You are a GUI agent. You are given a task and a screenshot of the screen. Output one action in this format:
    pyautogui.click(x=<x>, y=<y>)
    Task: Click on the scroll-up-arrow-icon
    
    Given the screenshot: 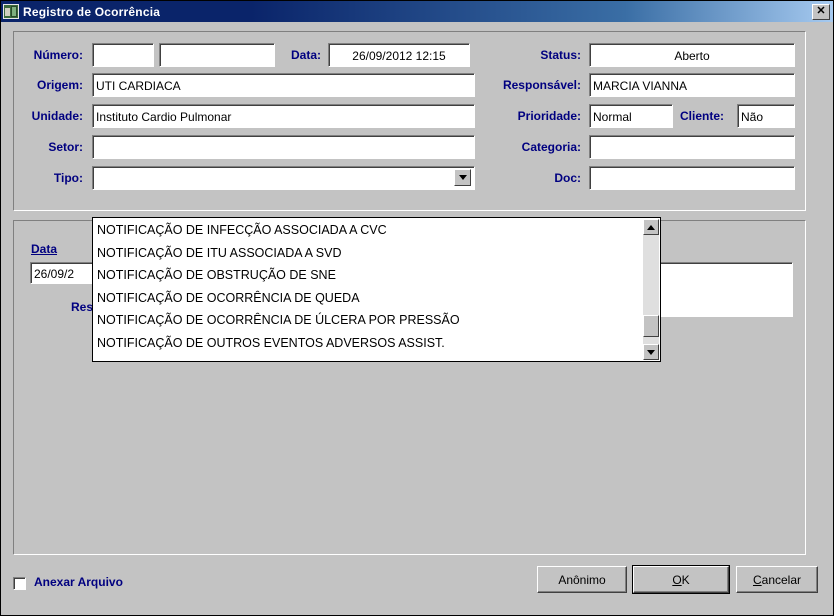 What is the action you would take?
    pyautogui.click(x=651, y=227)
    